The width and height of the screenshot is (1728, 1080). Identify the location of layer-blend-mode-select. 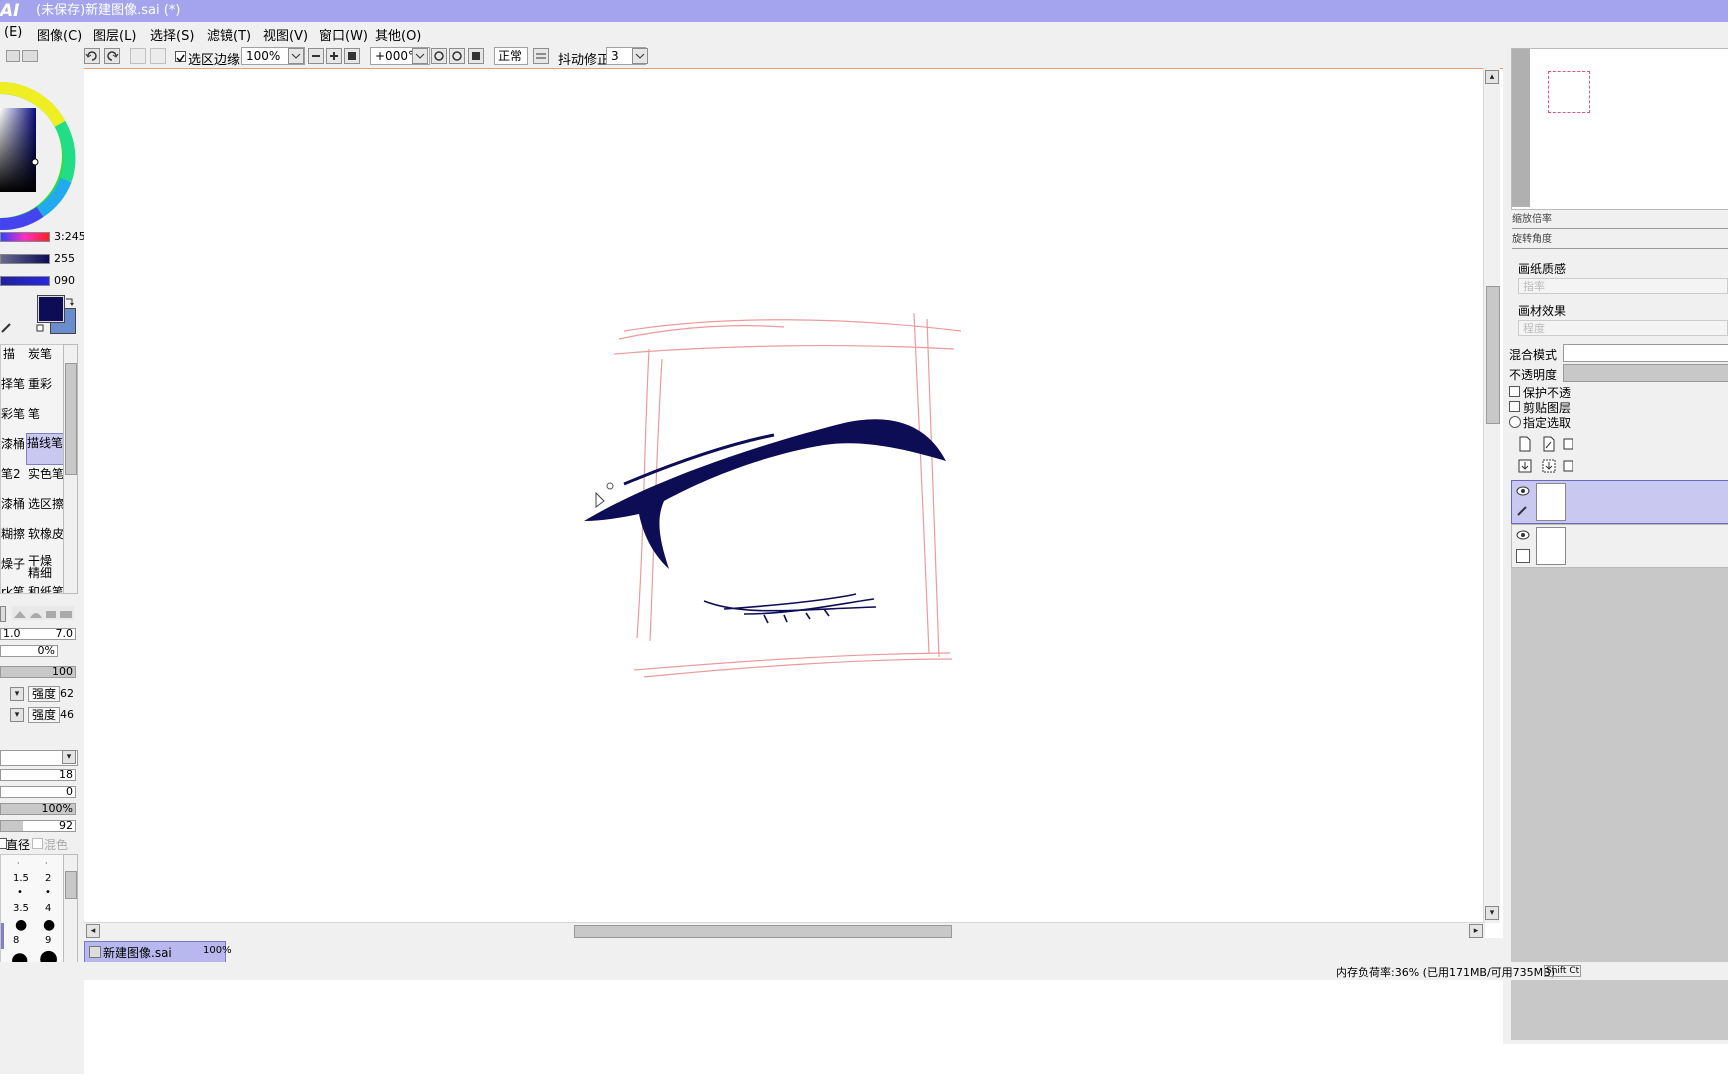
(1645, 353).